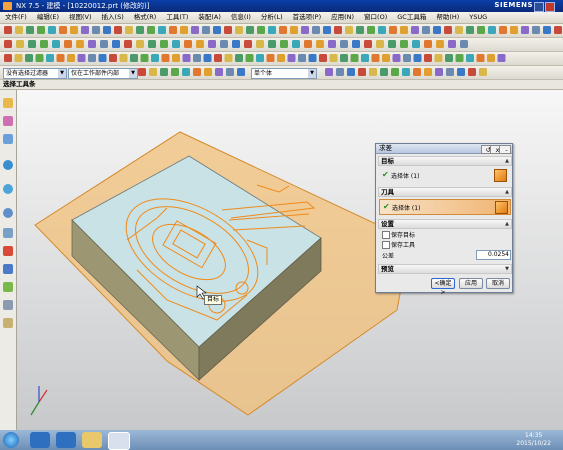 Image resolution: width=563 pixels, height=450 pixels. What do you see at coordinates (11, 440) in the screenshot?
I see `start-button` at bounding box center [11, 440].